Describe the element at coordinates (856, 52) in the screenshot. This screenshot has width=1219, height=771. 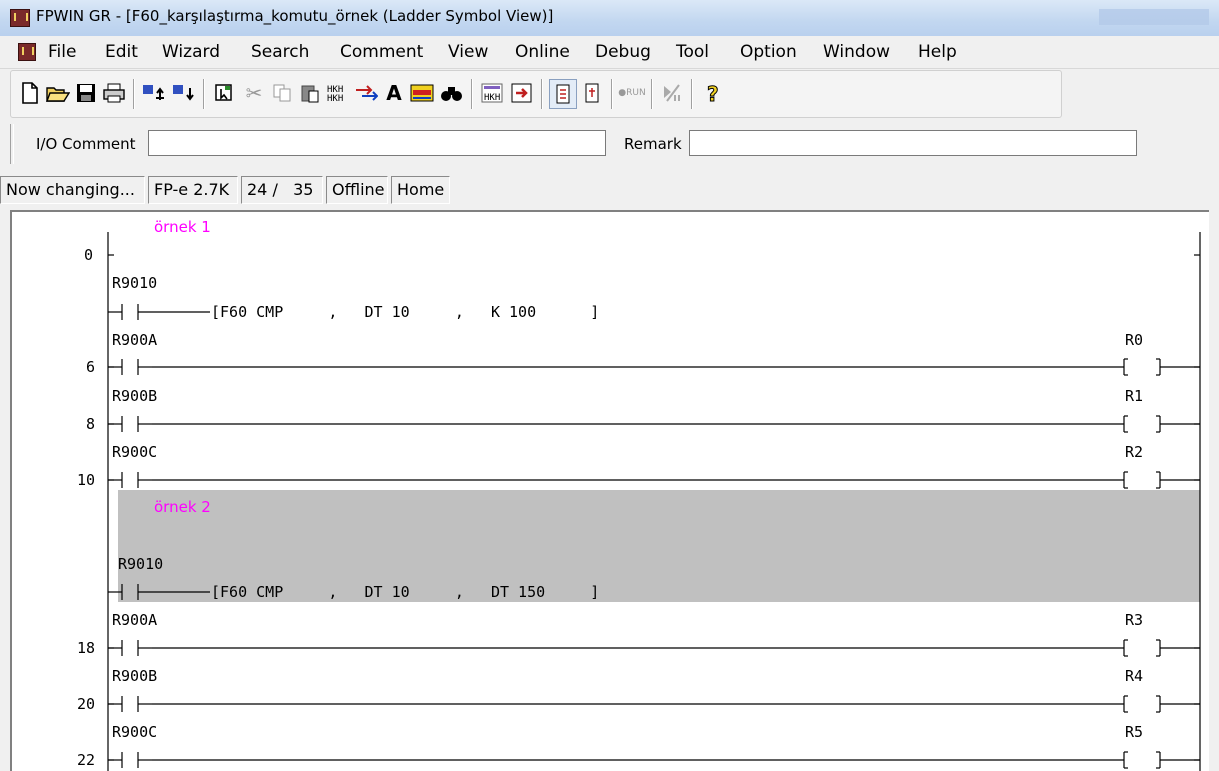
I see `menu-window: Window` at that location.